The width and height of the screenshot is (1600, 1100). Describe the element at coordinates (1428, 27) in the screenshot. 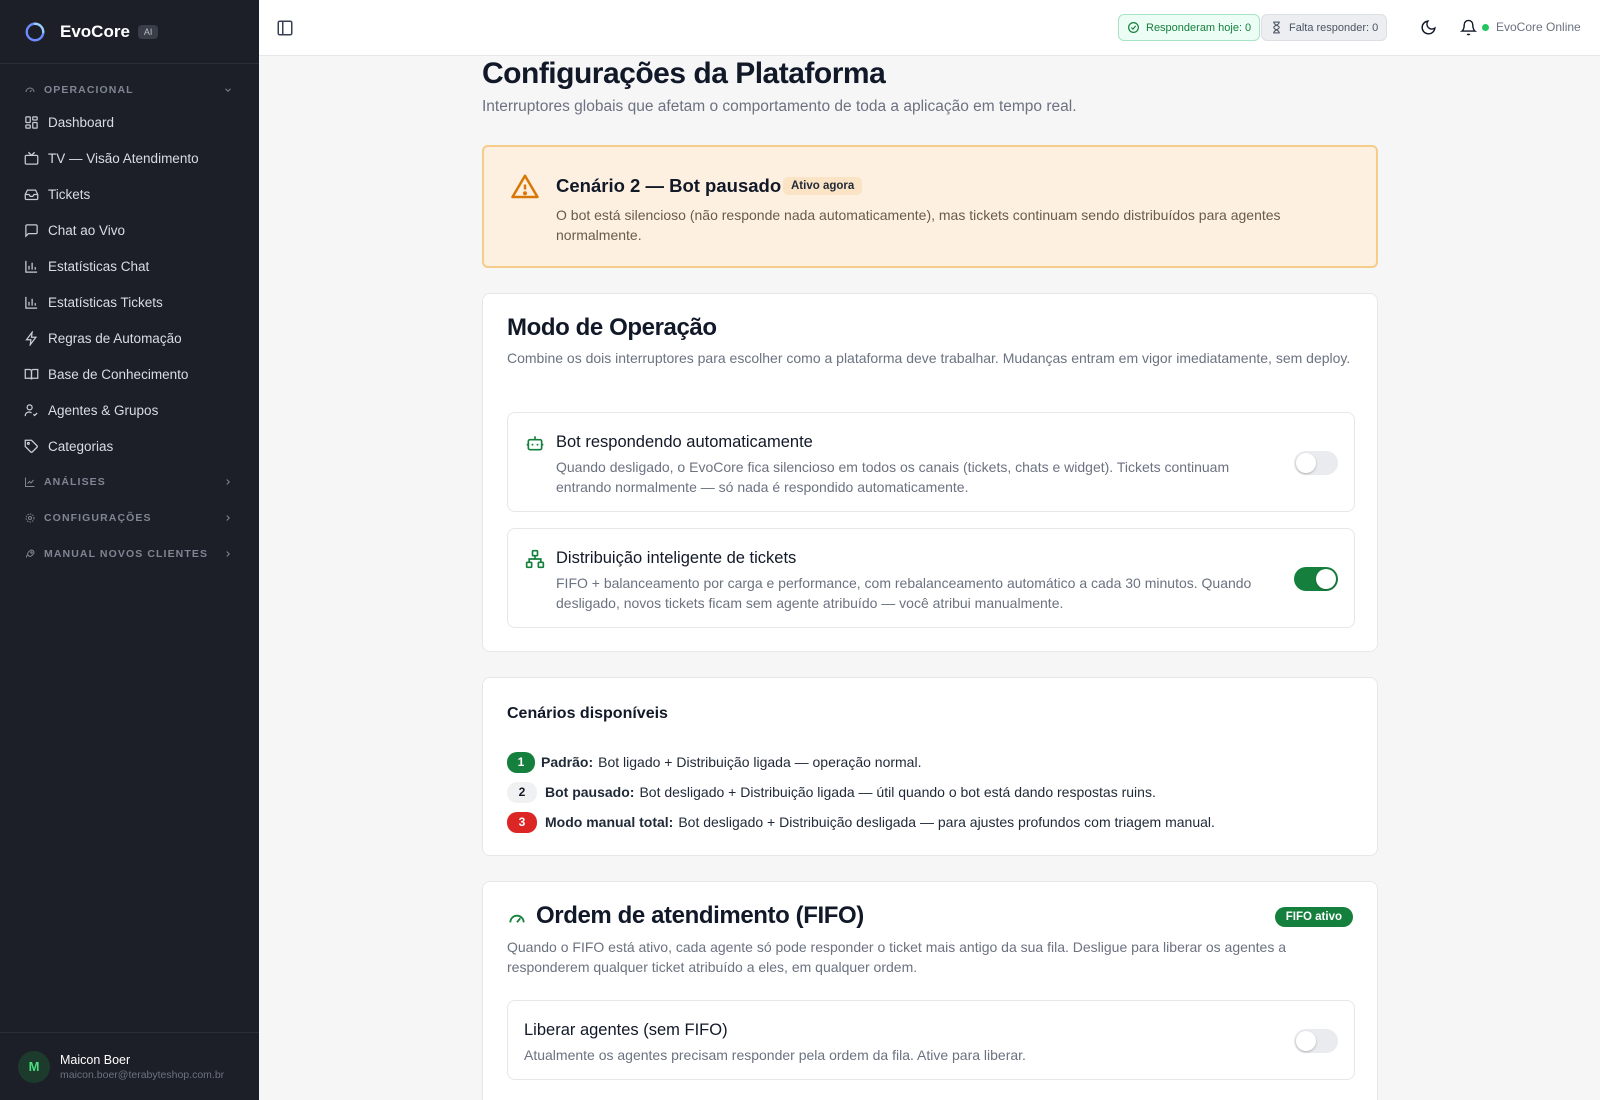

I see `dark-mode-icon` at that location.